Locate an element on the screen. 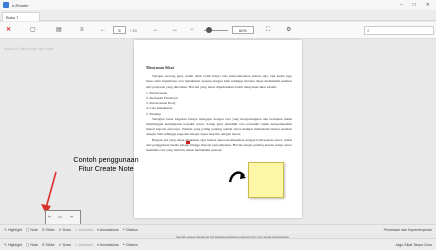 The height and width of the screenshot is (250, 436). sticky-note is located at coordinates (266, 180).